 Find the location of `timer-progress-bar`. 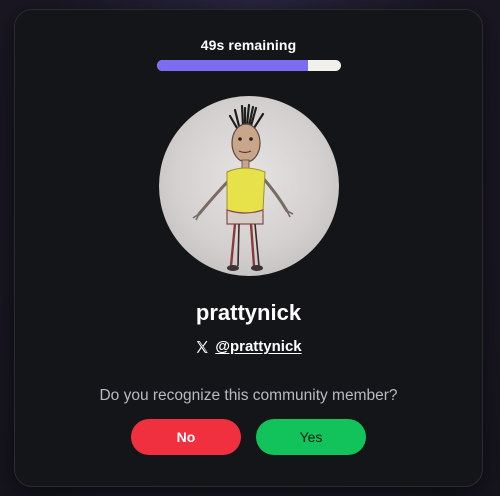

timer-progress-bar is located at coordinates (249, 65).